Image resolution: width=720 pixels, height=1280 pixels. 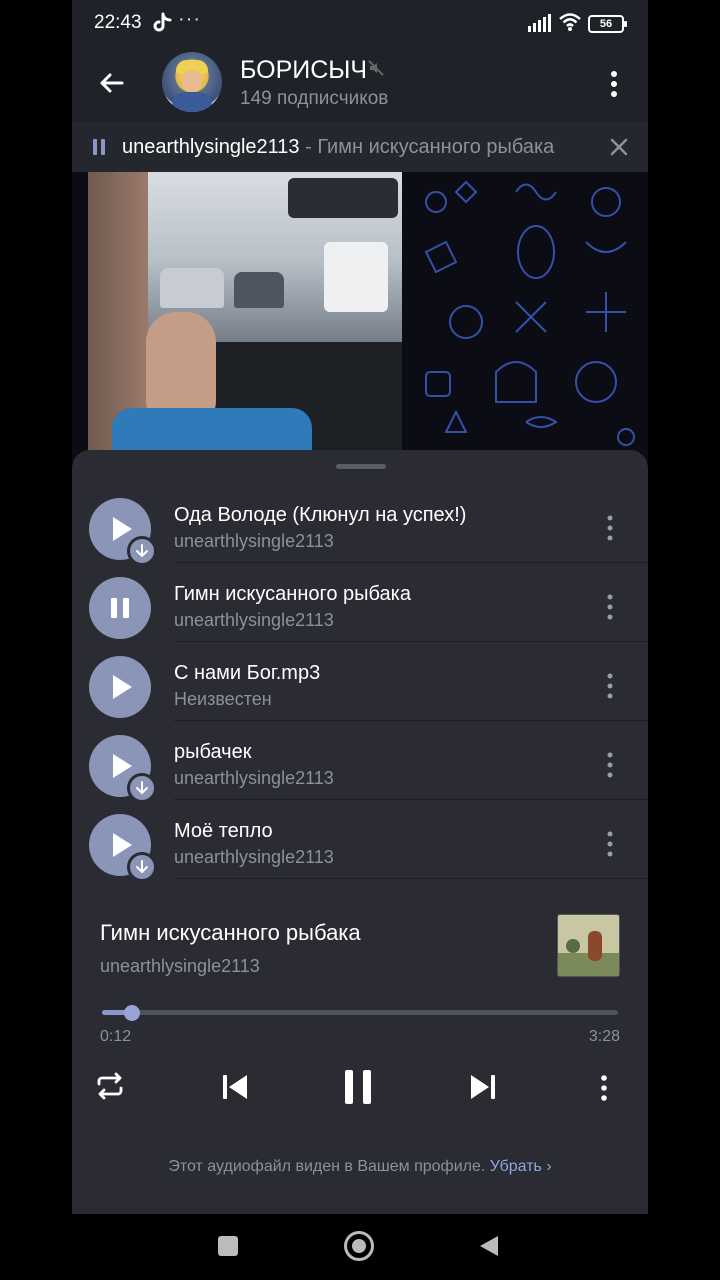 I want to click on track-title: С нами Бог.mp3, so click(x=247, y=673).